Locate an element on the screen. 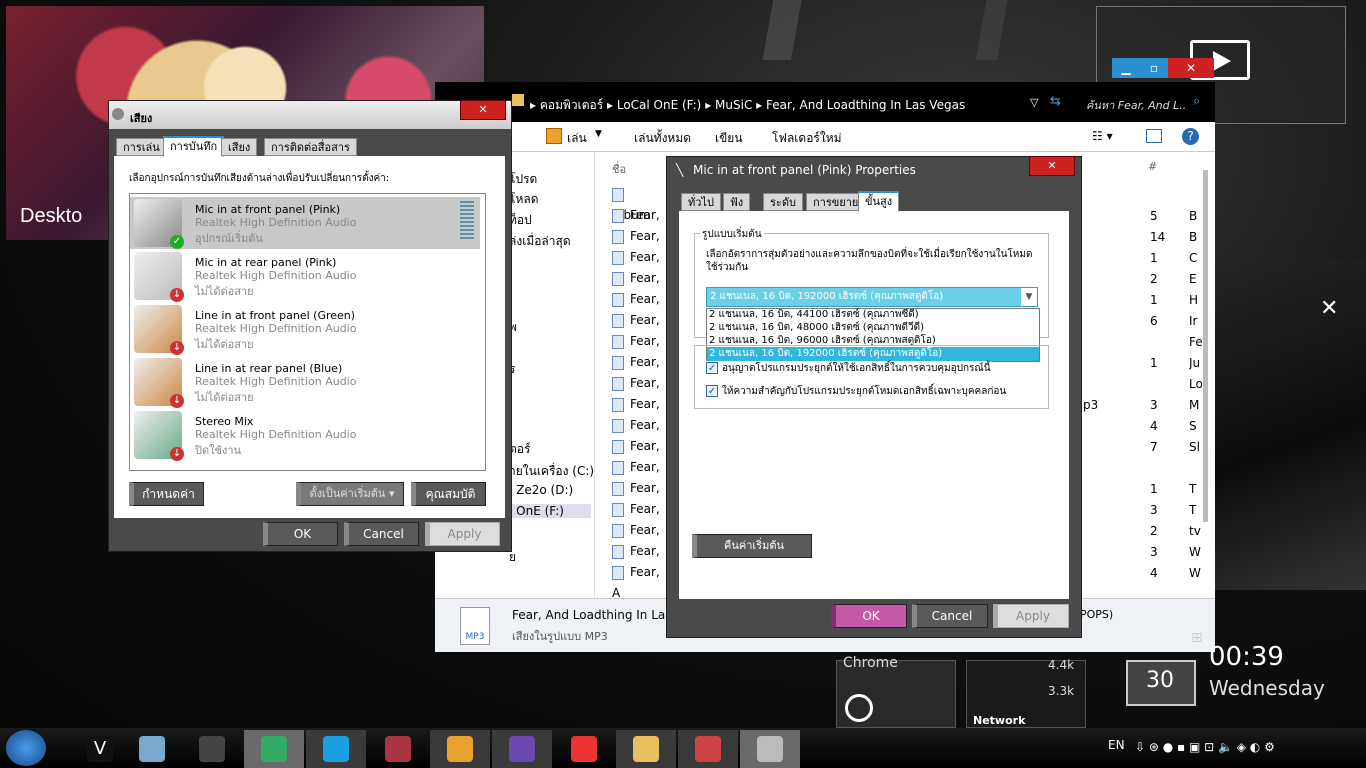 Image resolution: width=1366 pixels, height=768 pixels. burn-button: เขียน is located at coordinates (729, 138).